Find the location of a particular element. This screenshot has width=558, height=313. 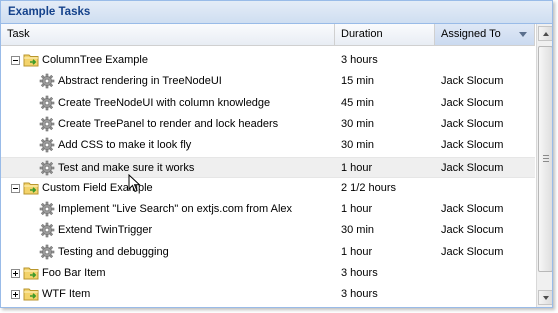

mouse-cursor-icon is located at coordinates (134, 183).